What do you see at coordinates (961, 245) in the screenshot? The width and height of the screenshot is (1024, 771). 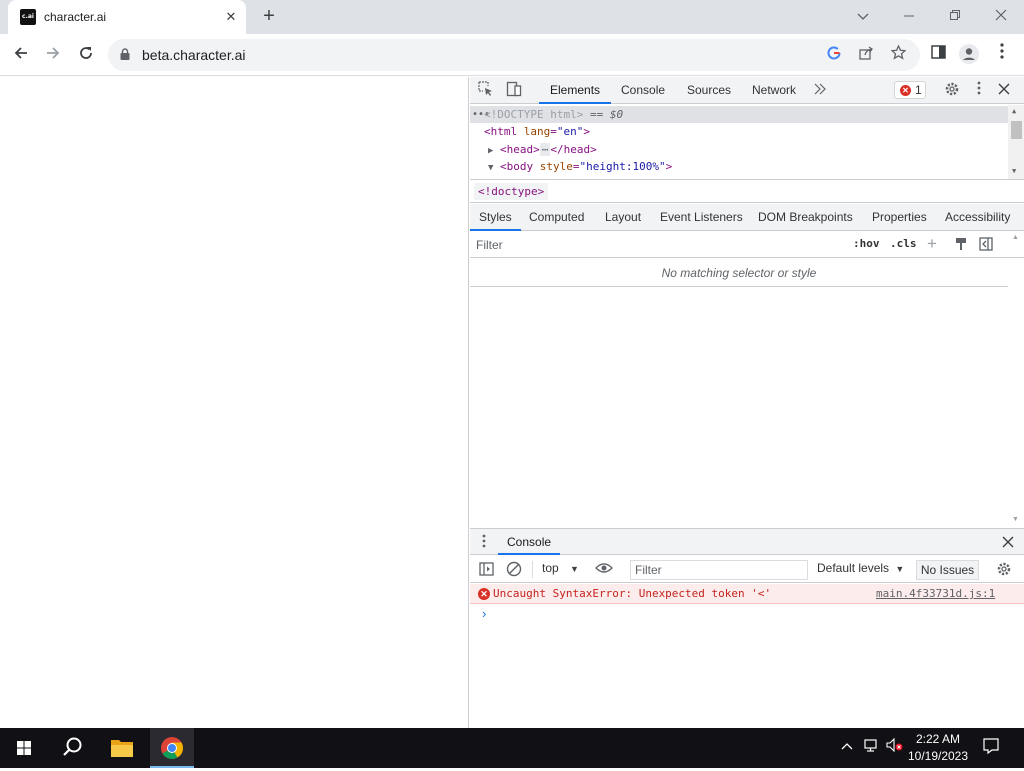 I see `paint-brush-icon` at bounding box center [961, 245].